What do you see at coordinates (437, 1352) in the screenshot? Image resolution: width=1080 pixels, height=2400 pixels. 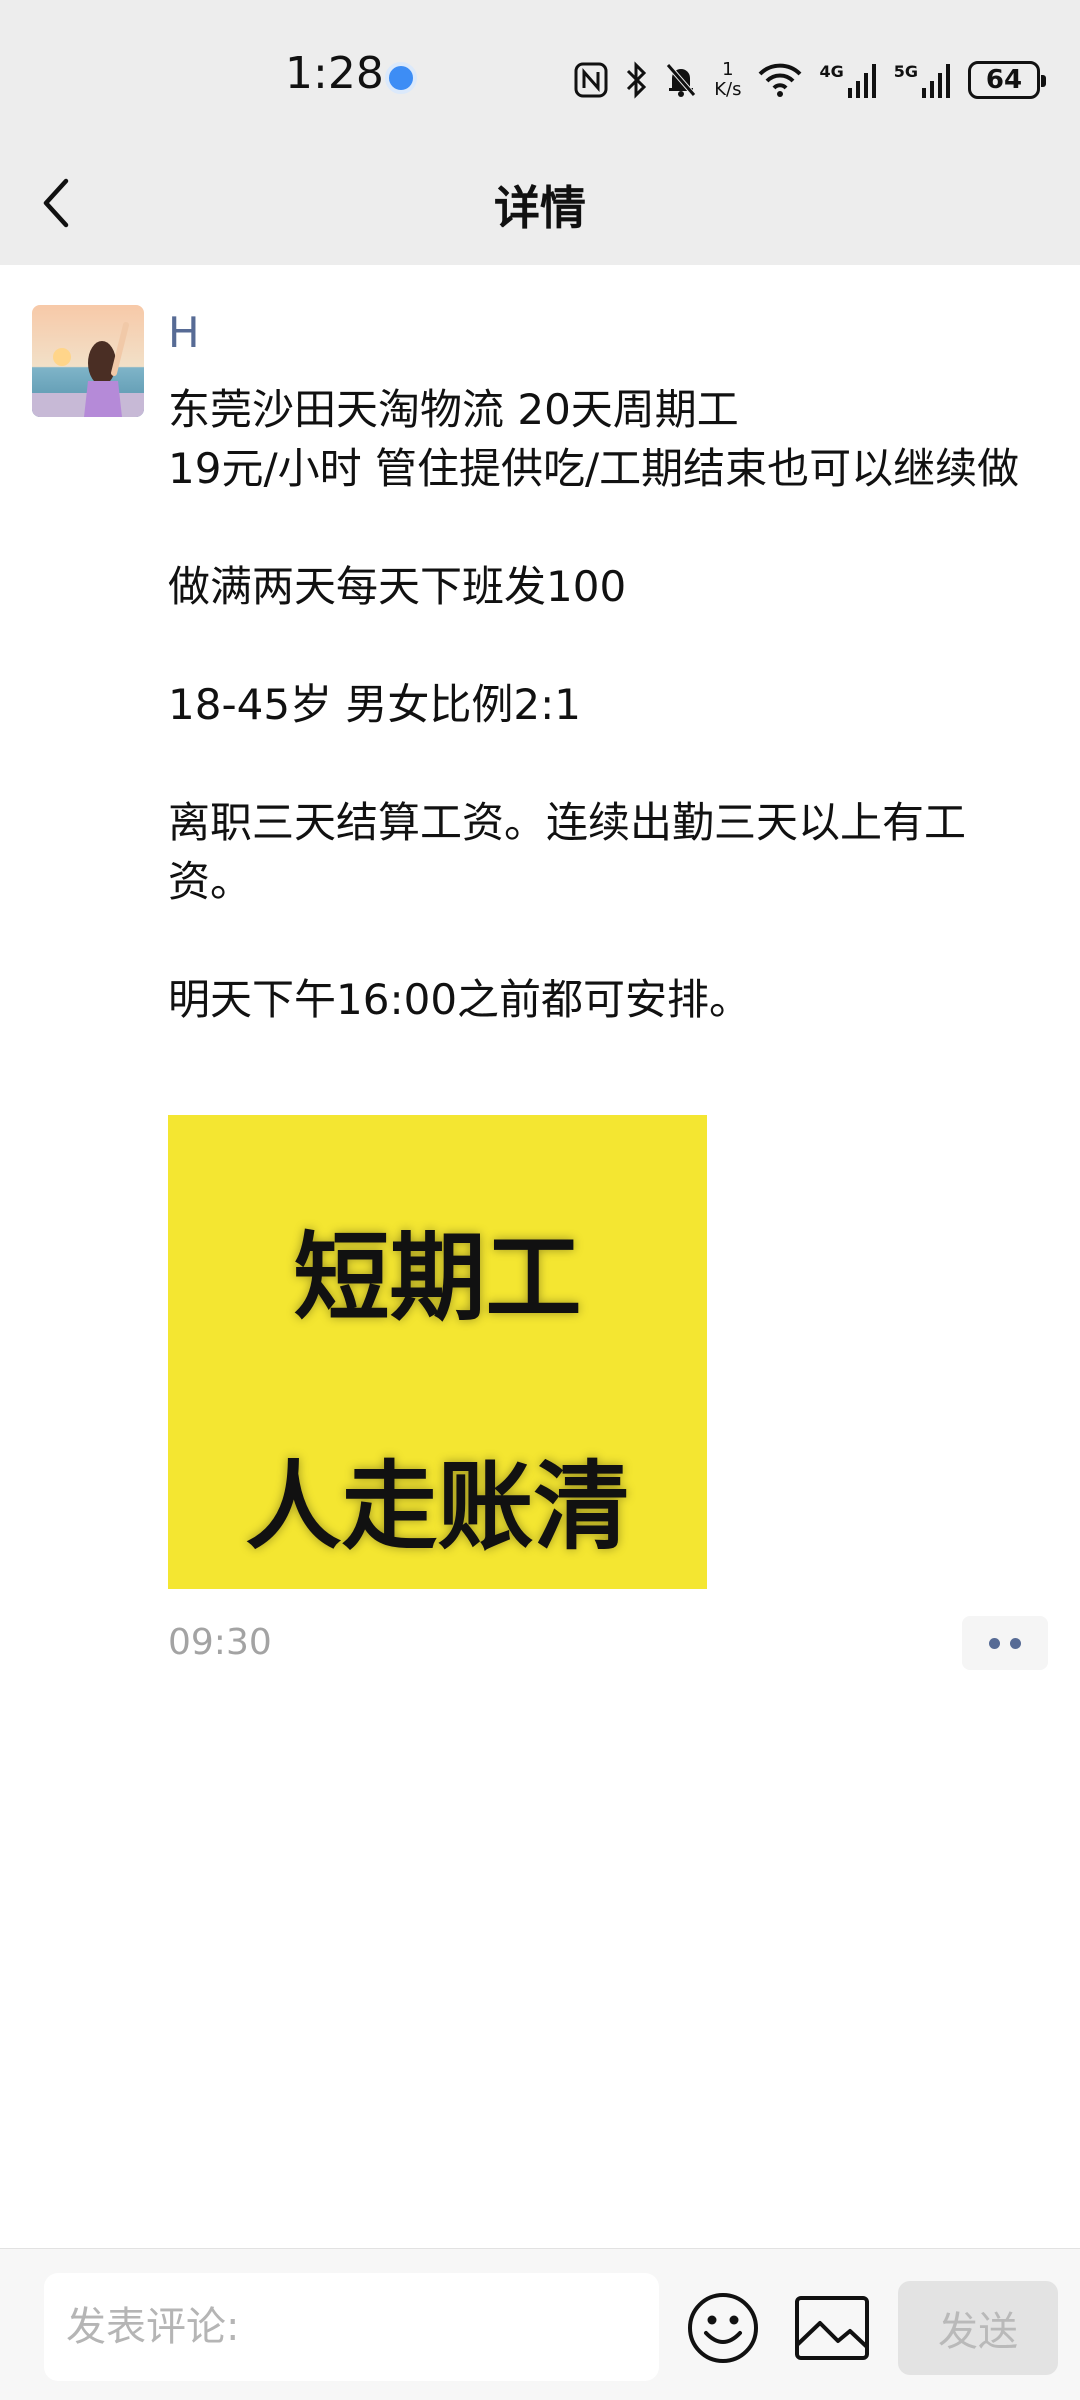 I see `post-image: 短期工 人走账清` at bounding box center [437, 1352].